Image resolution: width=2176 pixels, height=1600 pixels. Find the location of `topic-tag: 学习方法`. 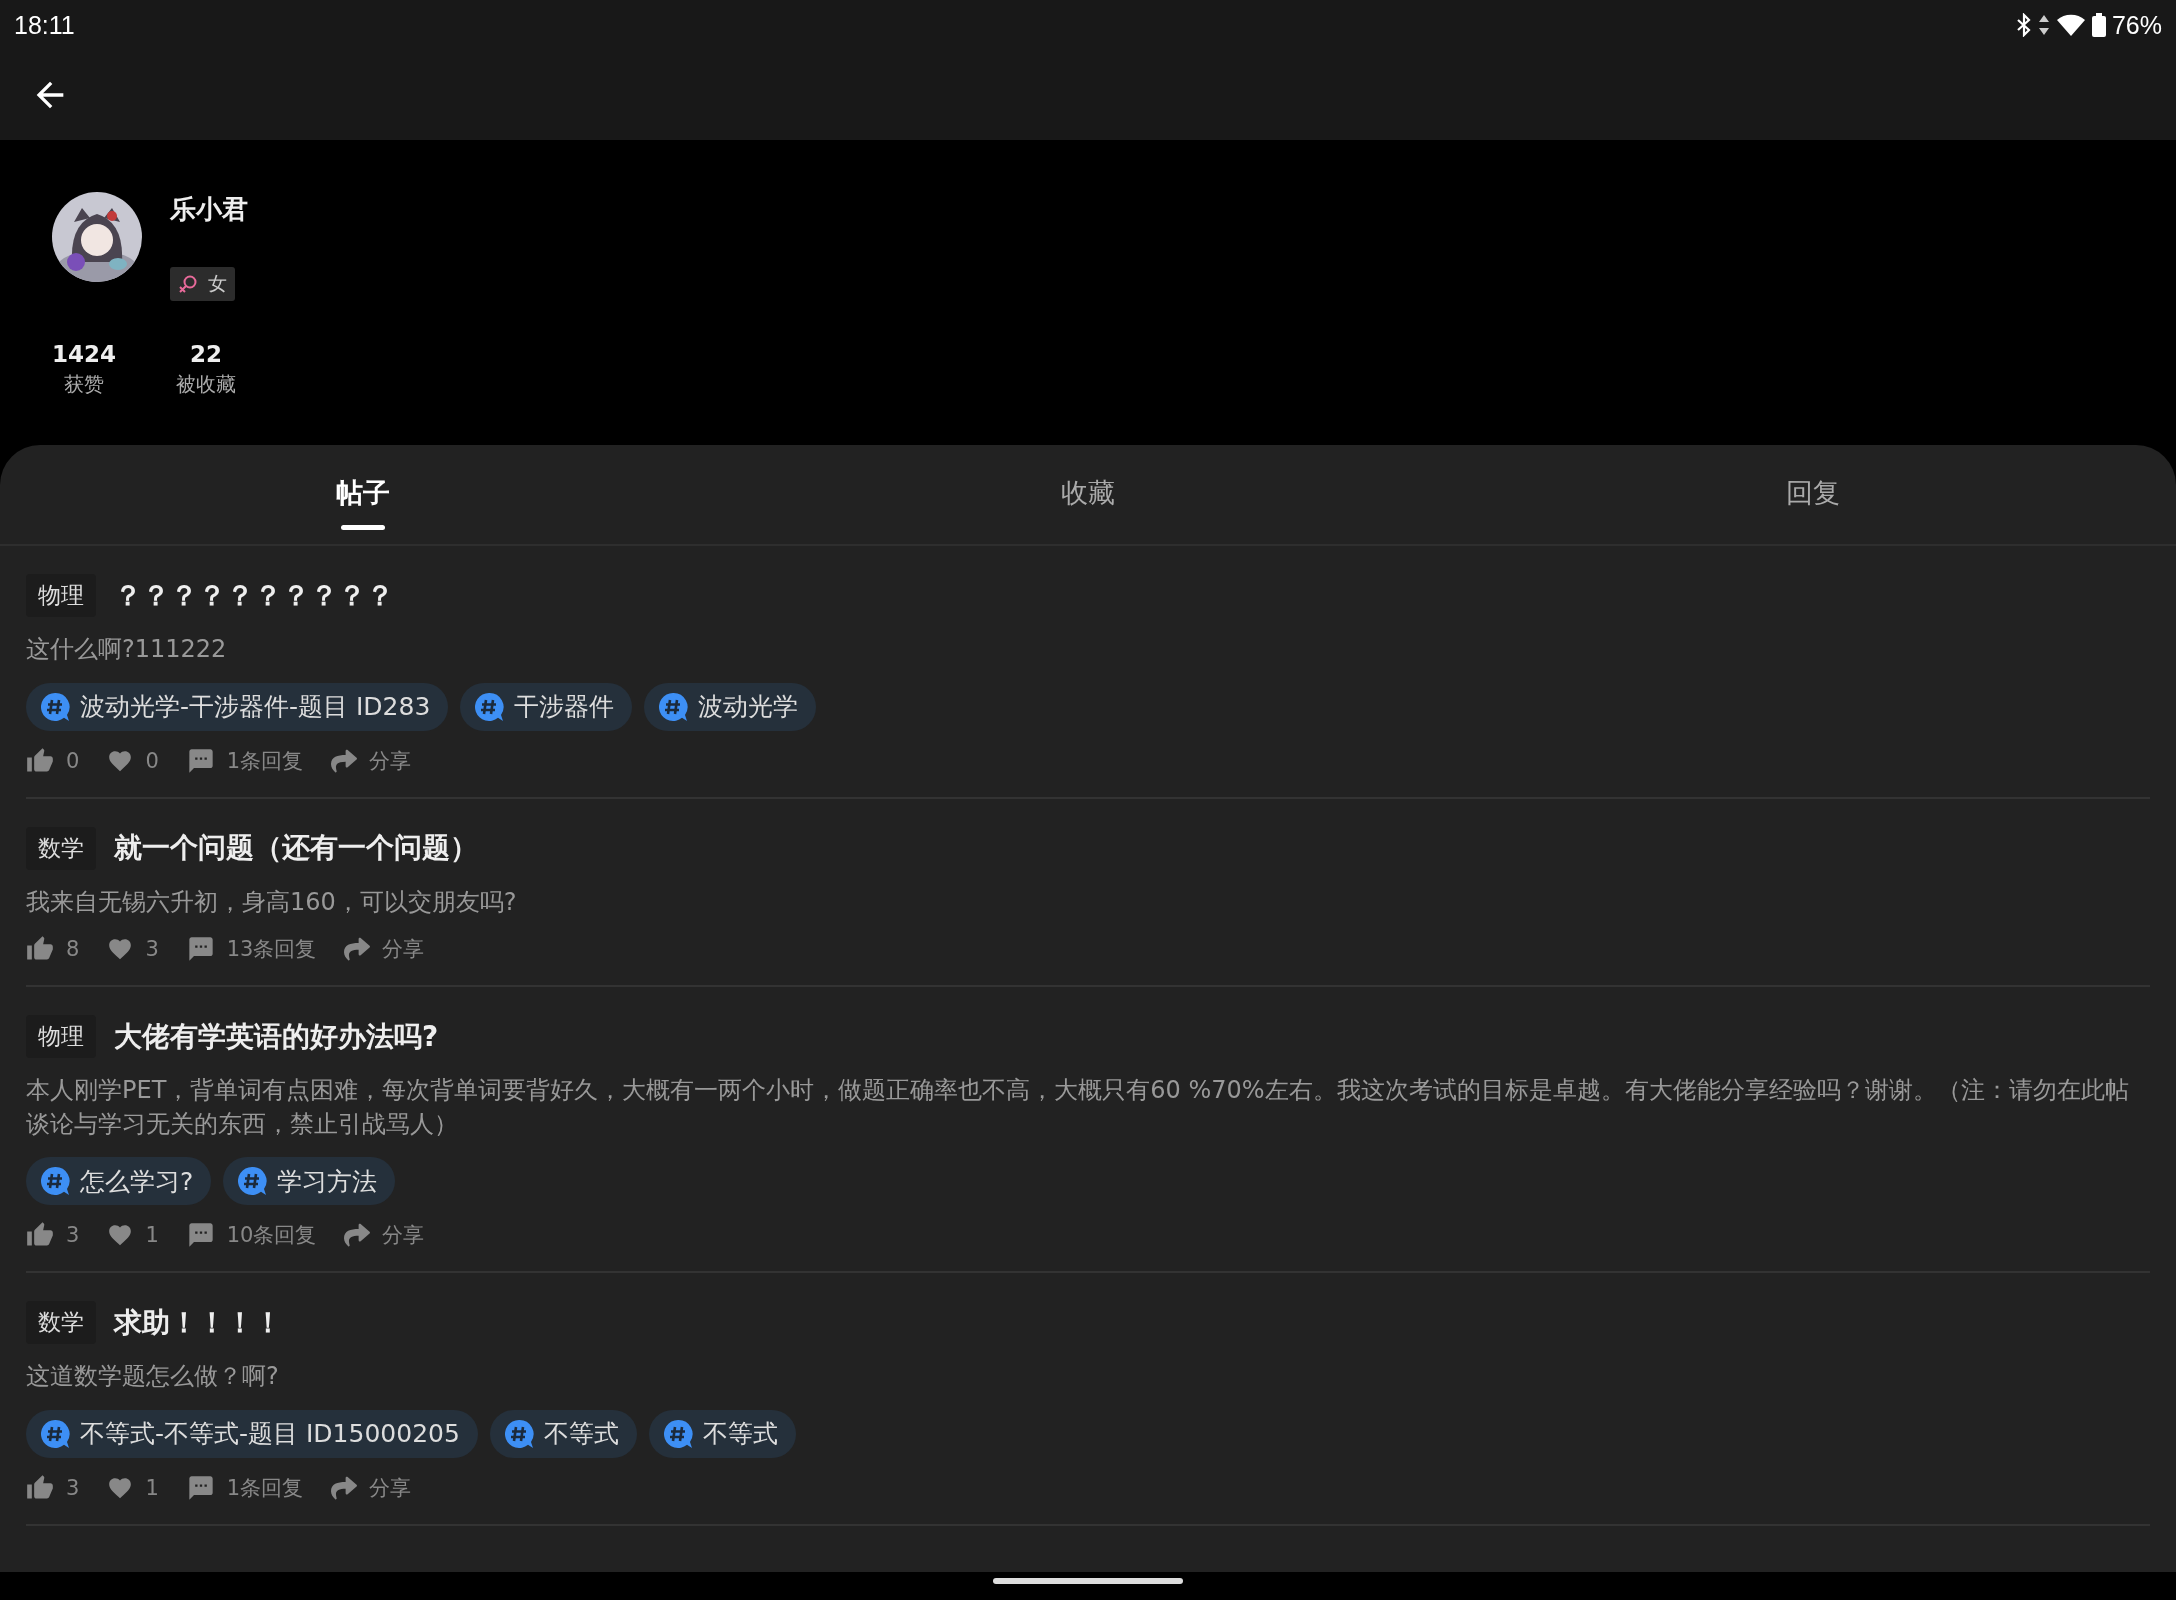

topic-tag: 学习方法 is located at coordinates (309, 1181).